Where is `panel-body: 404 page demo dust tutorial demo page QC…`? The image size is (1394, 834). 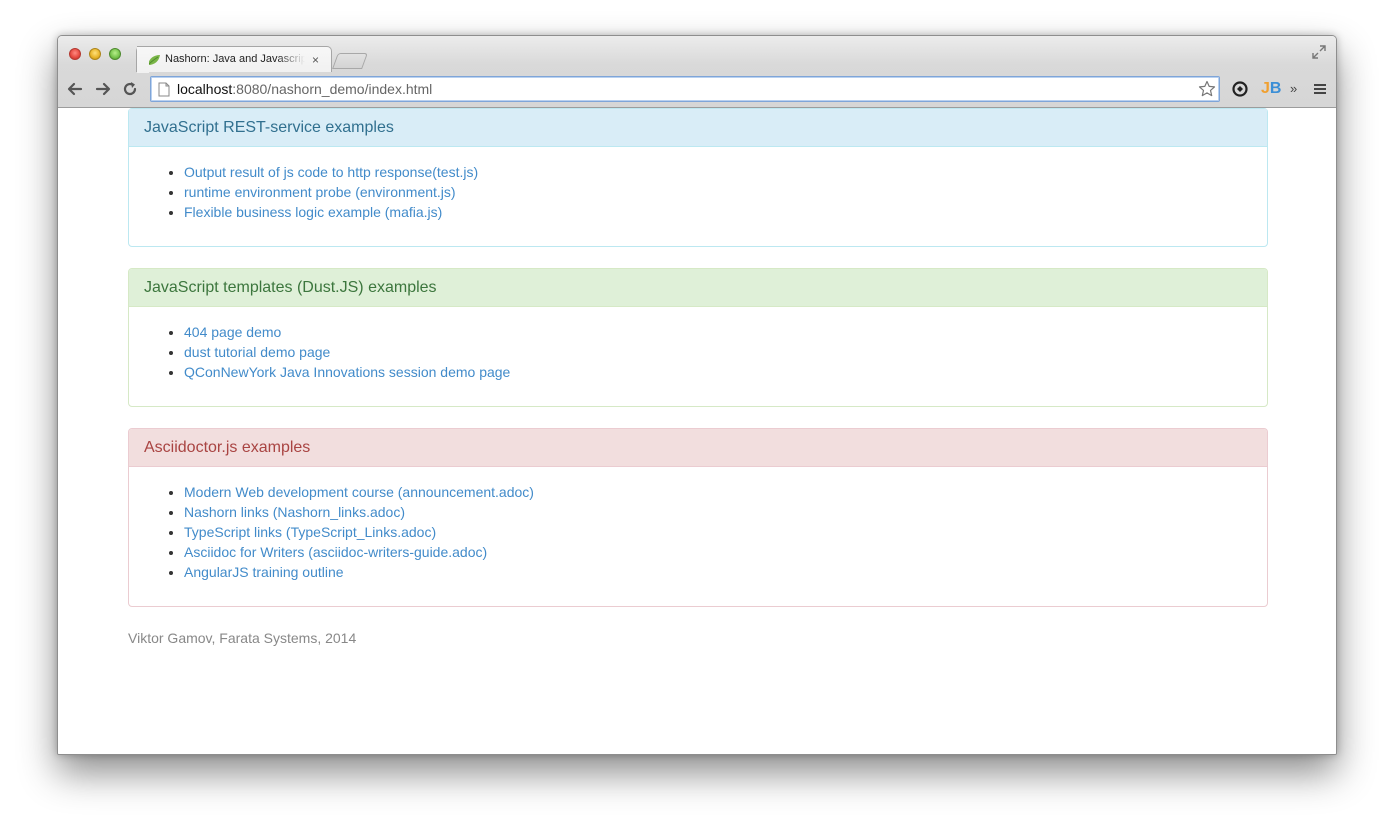 panel-body: 404 page demo dust tutorial demo page QC… is located at coordinates (698, 354).